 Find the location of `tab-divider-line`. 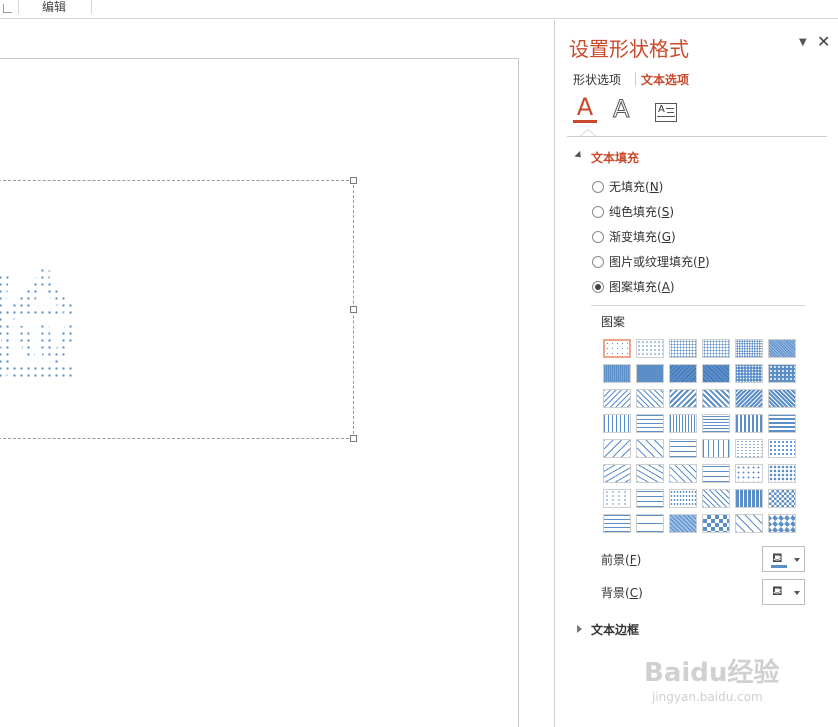

tab-divider-line is located at coordinates (697, 136).